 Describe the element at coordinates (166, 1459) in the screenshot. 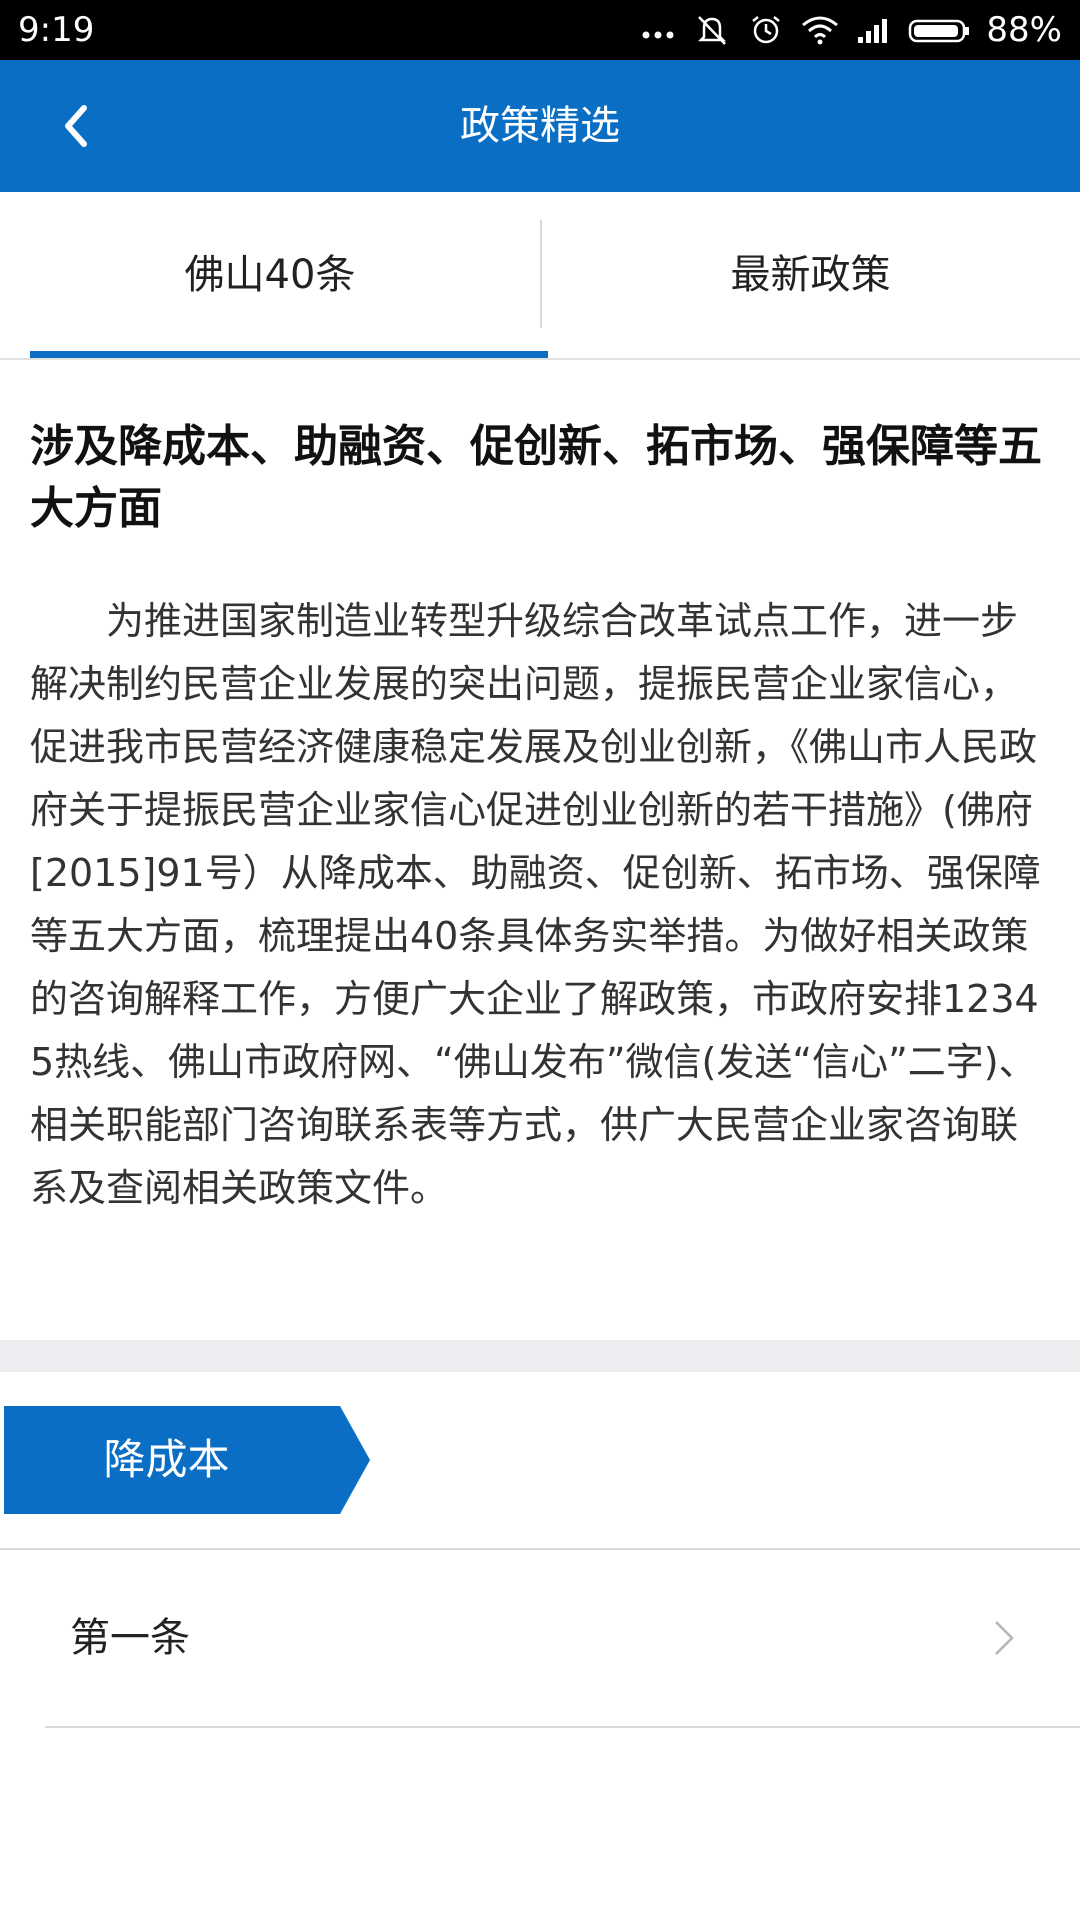

I see `section-tag-label: 降成本` at that location.